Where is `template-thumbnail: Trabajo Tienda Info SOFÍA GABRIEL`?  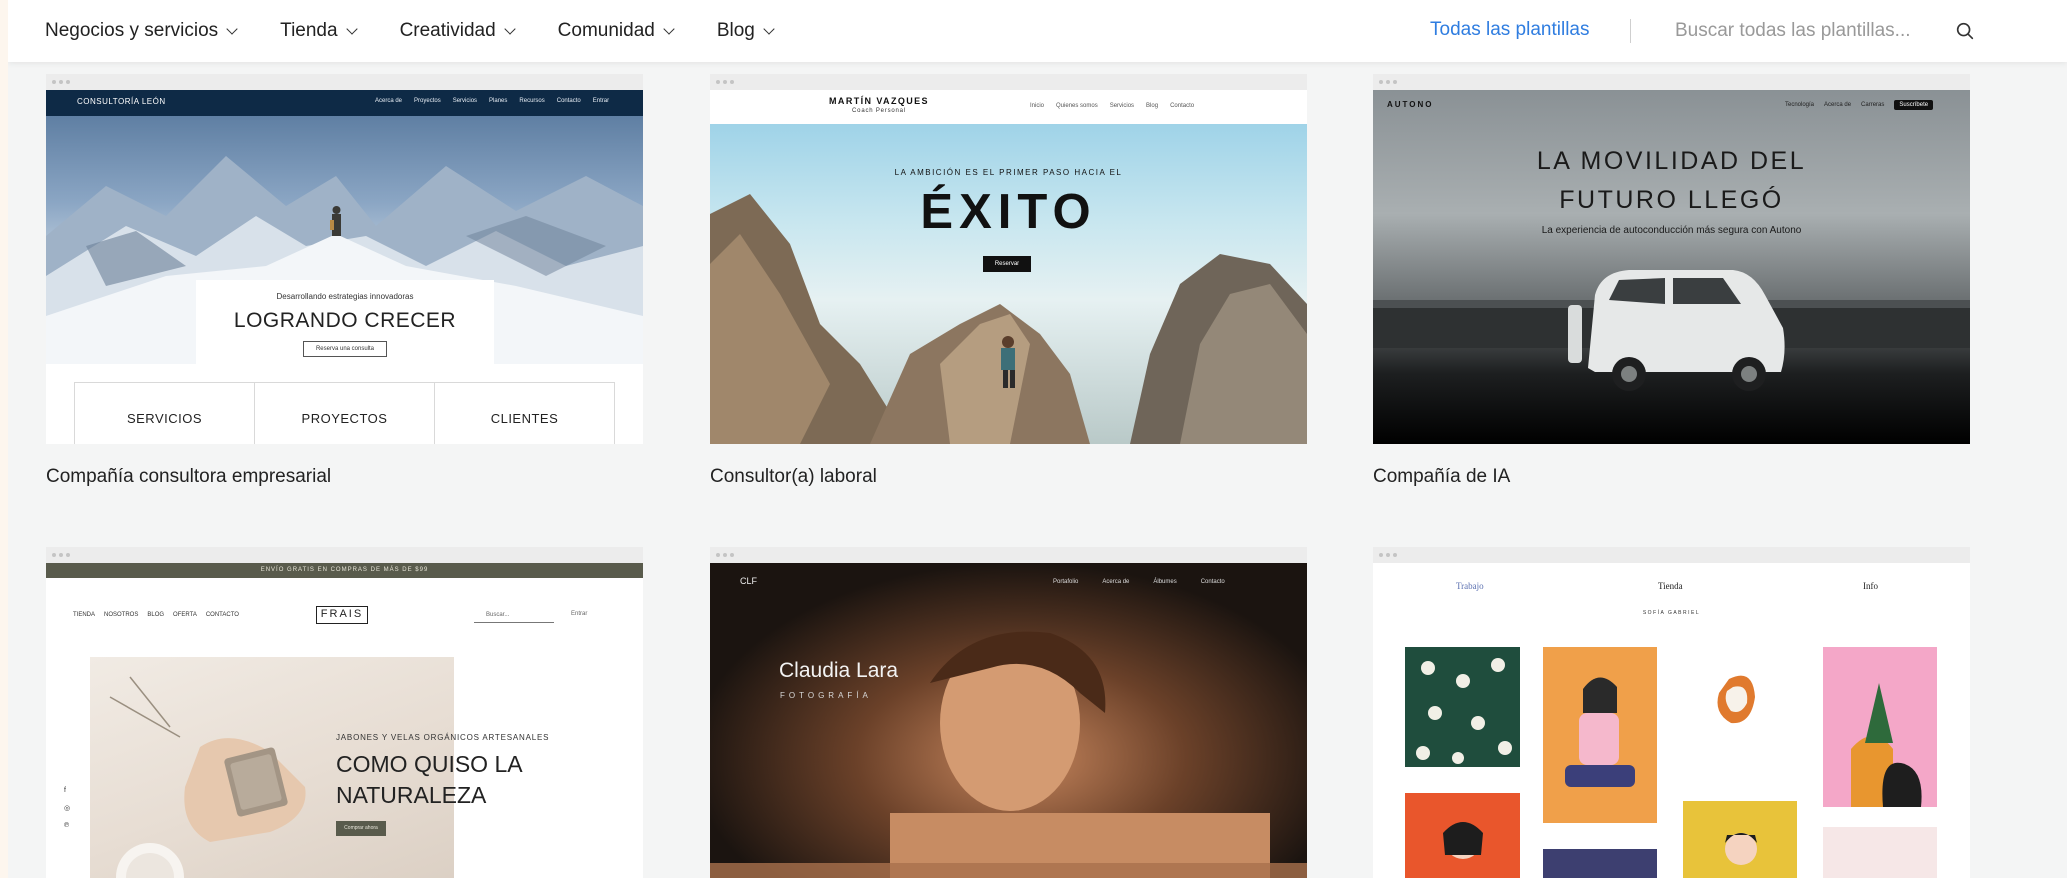 template-thumbnail: Trabajo Tienda Info SOFÍA GABRIEL is located at coordinates (1671, 712).